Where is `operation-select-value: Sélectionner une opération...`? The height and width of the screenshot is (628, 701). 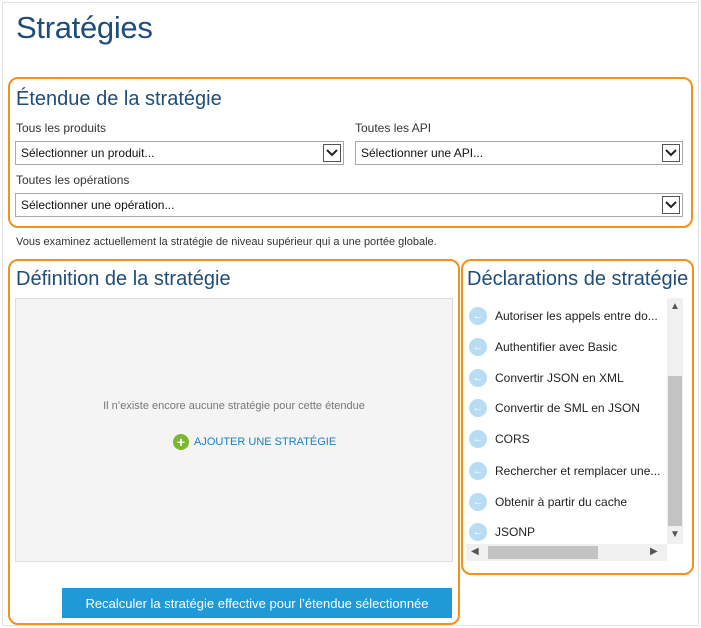
operation-select-value: Sélectionner une opération... is located at coordinates (98, 205).